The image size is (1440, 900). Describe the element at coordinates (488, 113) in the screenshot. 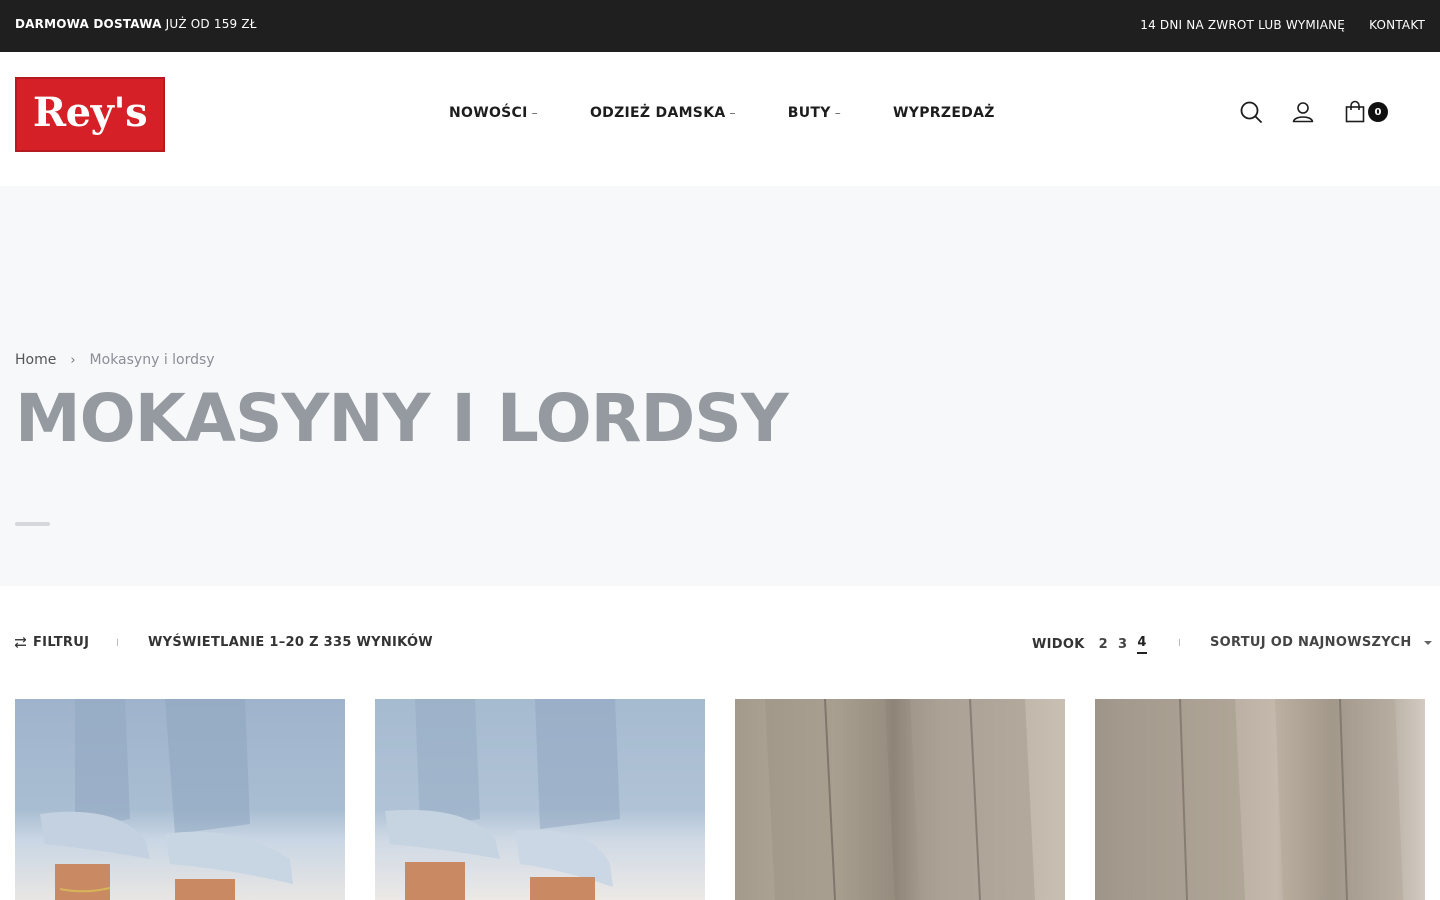

I see `nav-item-label: NOWOŚCI` at that location.